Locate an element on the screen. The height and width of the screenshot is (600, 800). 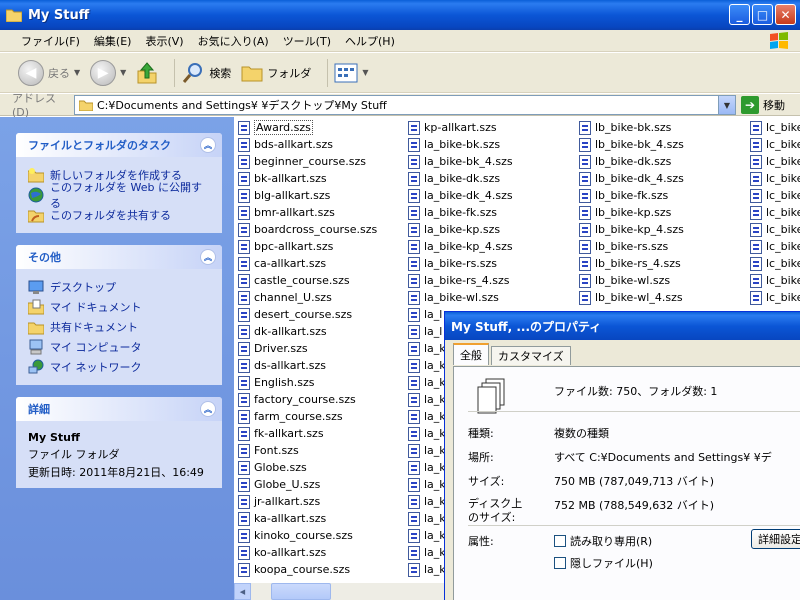
tab-customize: カスタマイズ is located at coordinates (531, 355).